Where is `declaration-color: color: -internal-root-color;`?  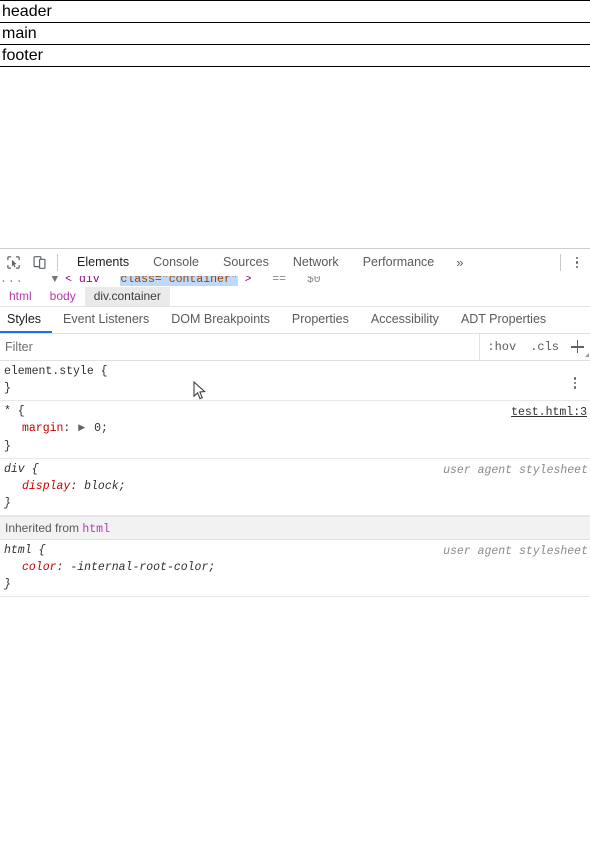 declaration-color: color: -internal-root-color; is located at coordinates (295, 567).